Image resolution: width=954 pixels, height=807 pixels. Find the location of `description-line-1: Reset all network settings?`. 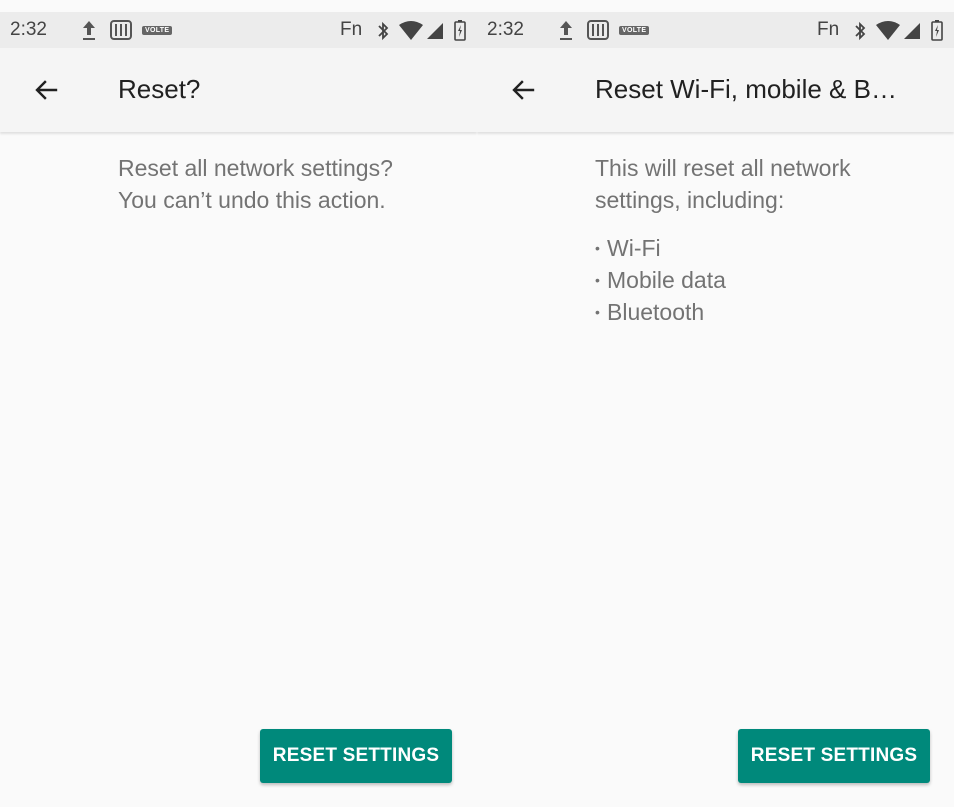

description-line-1: Reset all network settings? is located at coordinates (255, 168).